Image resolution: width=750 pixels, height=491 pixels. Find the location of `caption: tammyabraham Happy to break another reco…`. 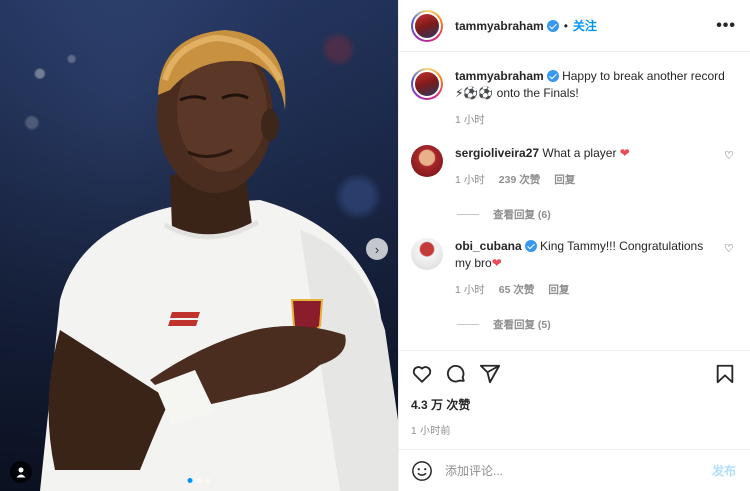

caption: tammyabraham Happy to break another reco… is located at coordinates (573, 98).